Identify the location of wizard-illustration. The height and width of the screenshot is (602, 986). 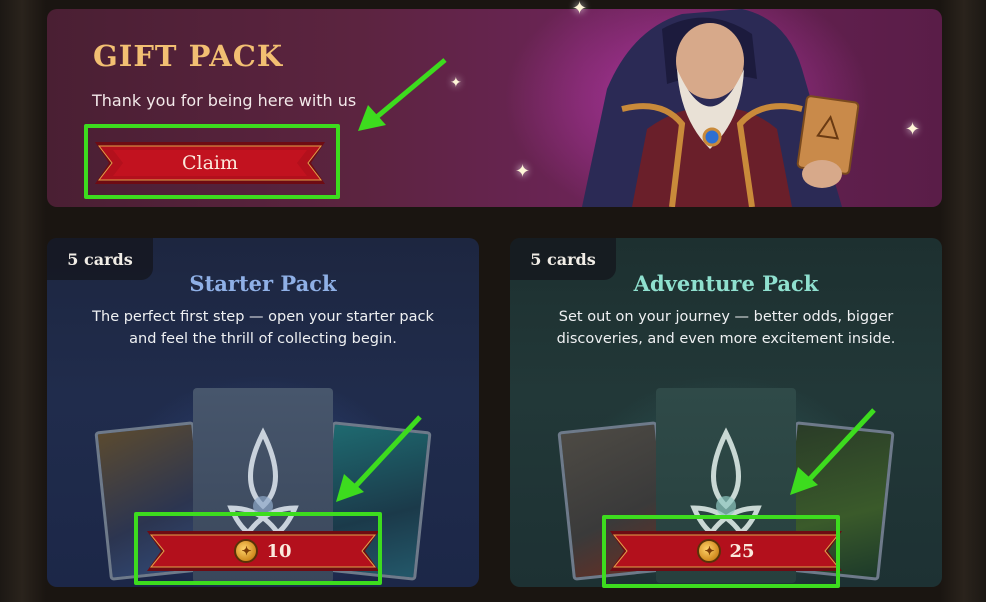
(721, 108).